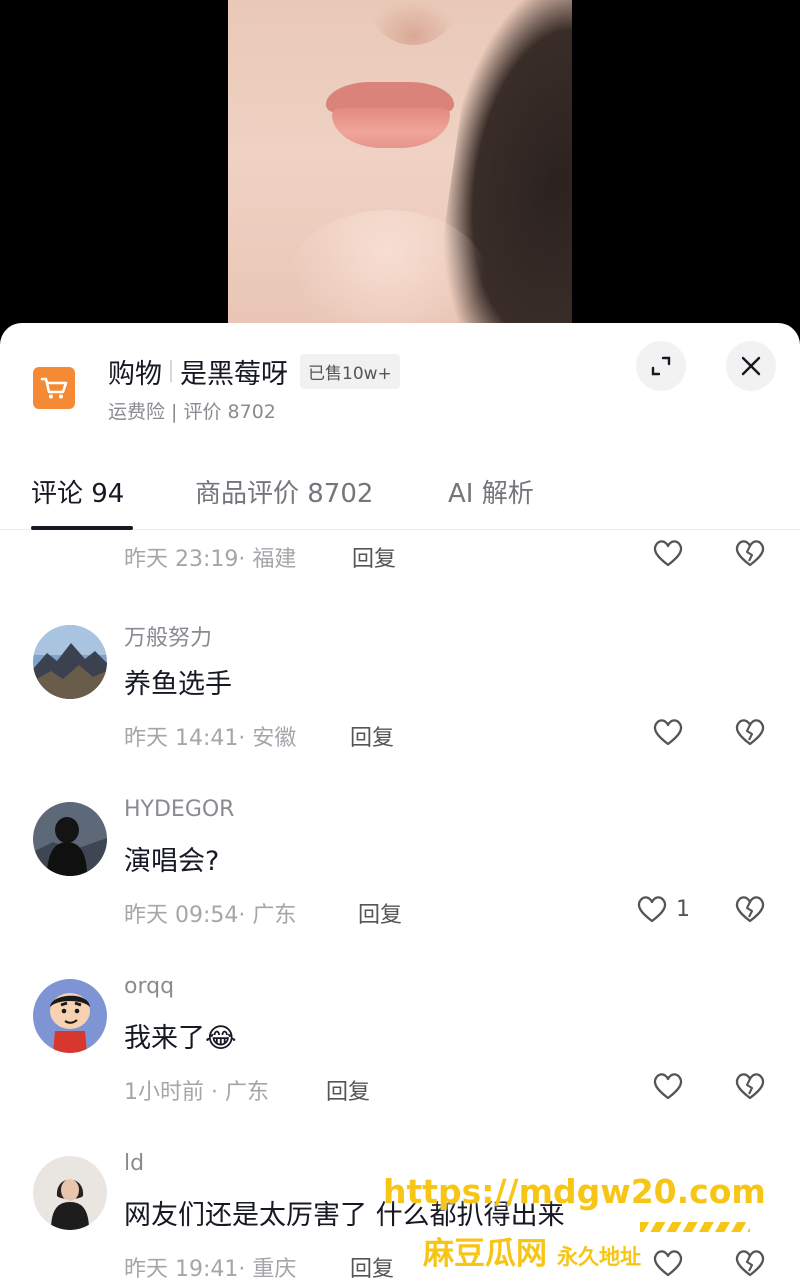  I want to click on watermark-tagline: 永久地址, so click(599, 1257).